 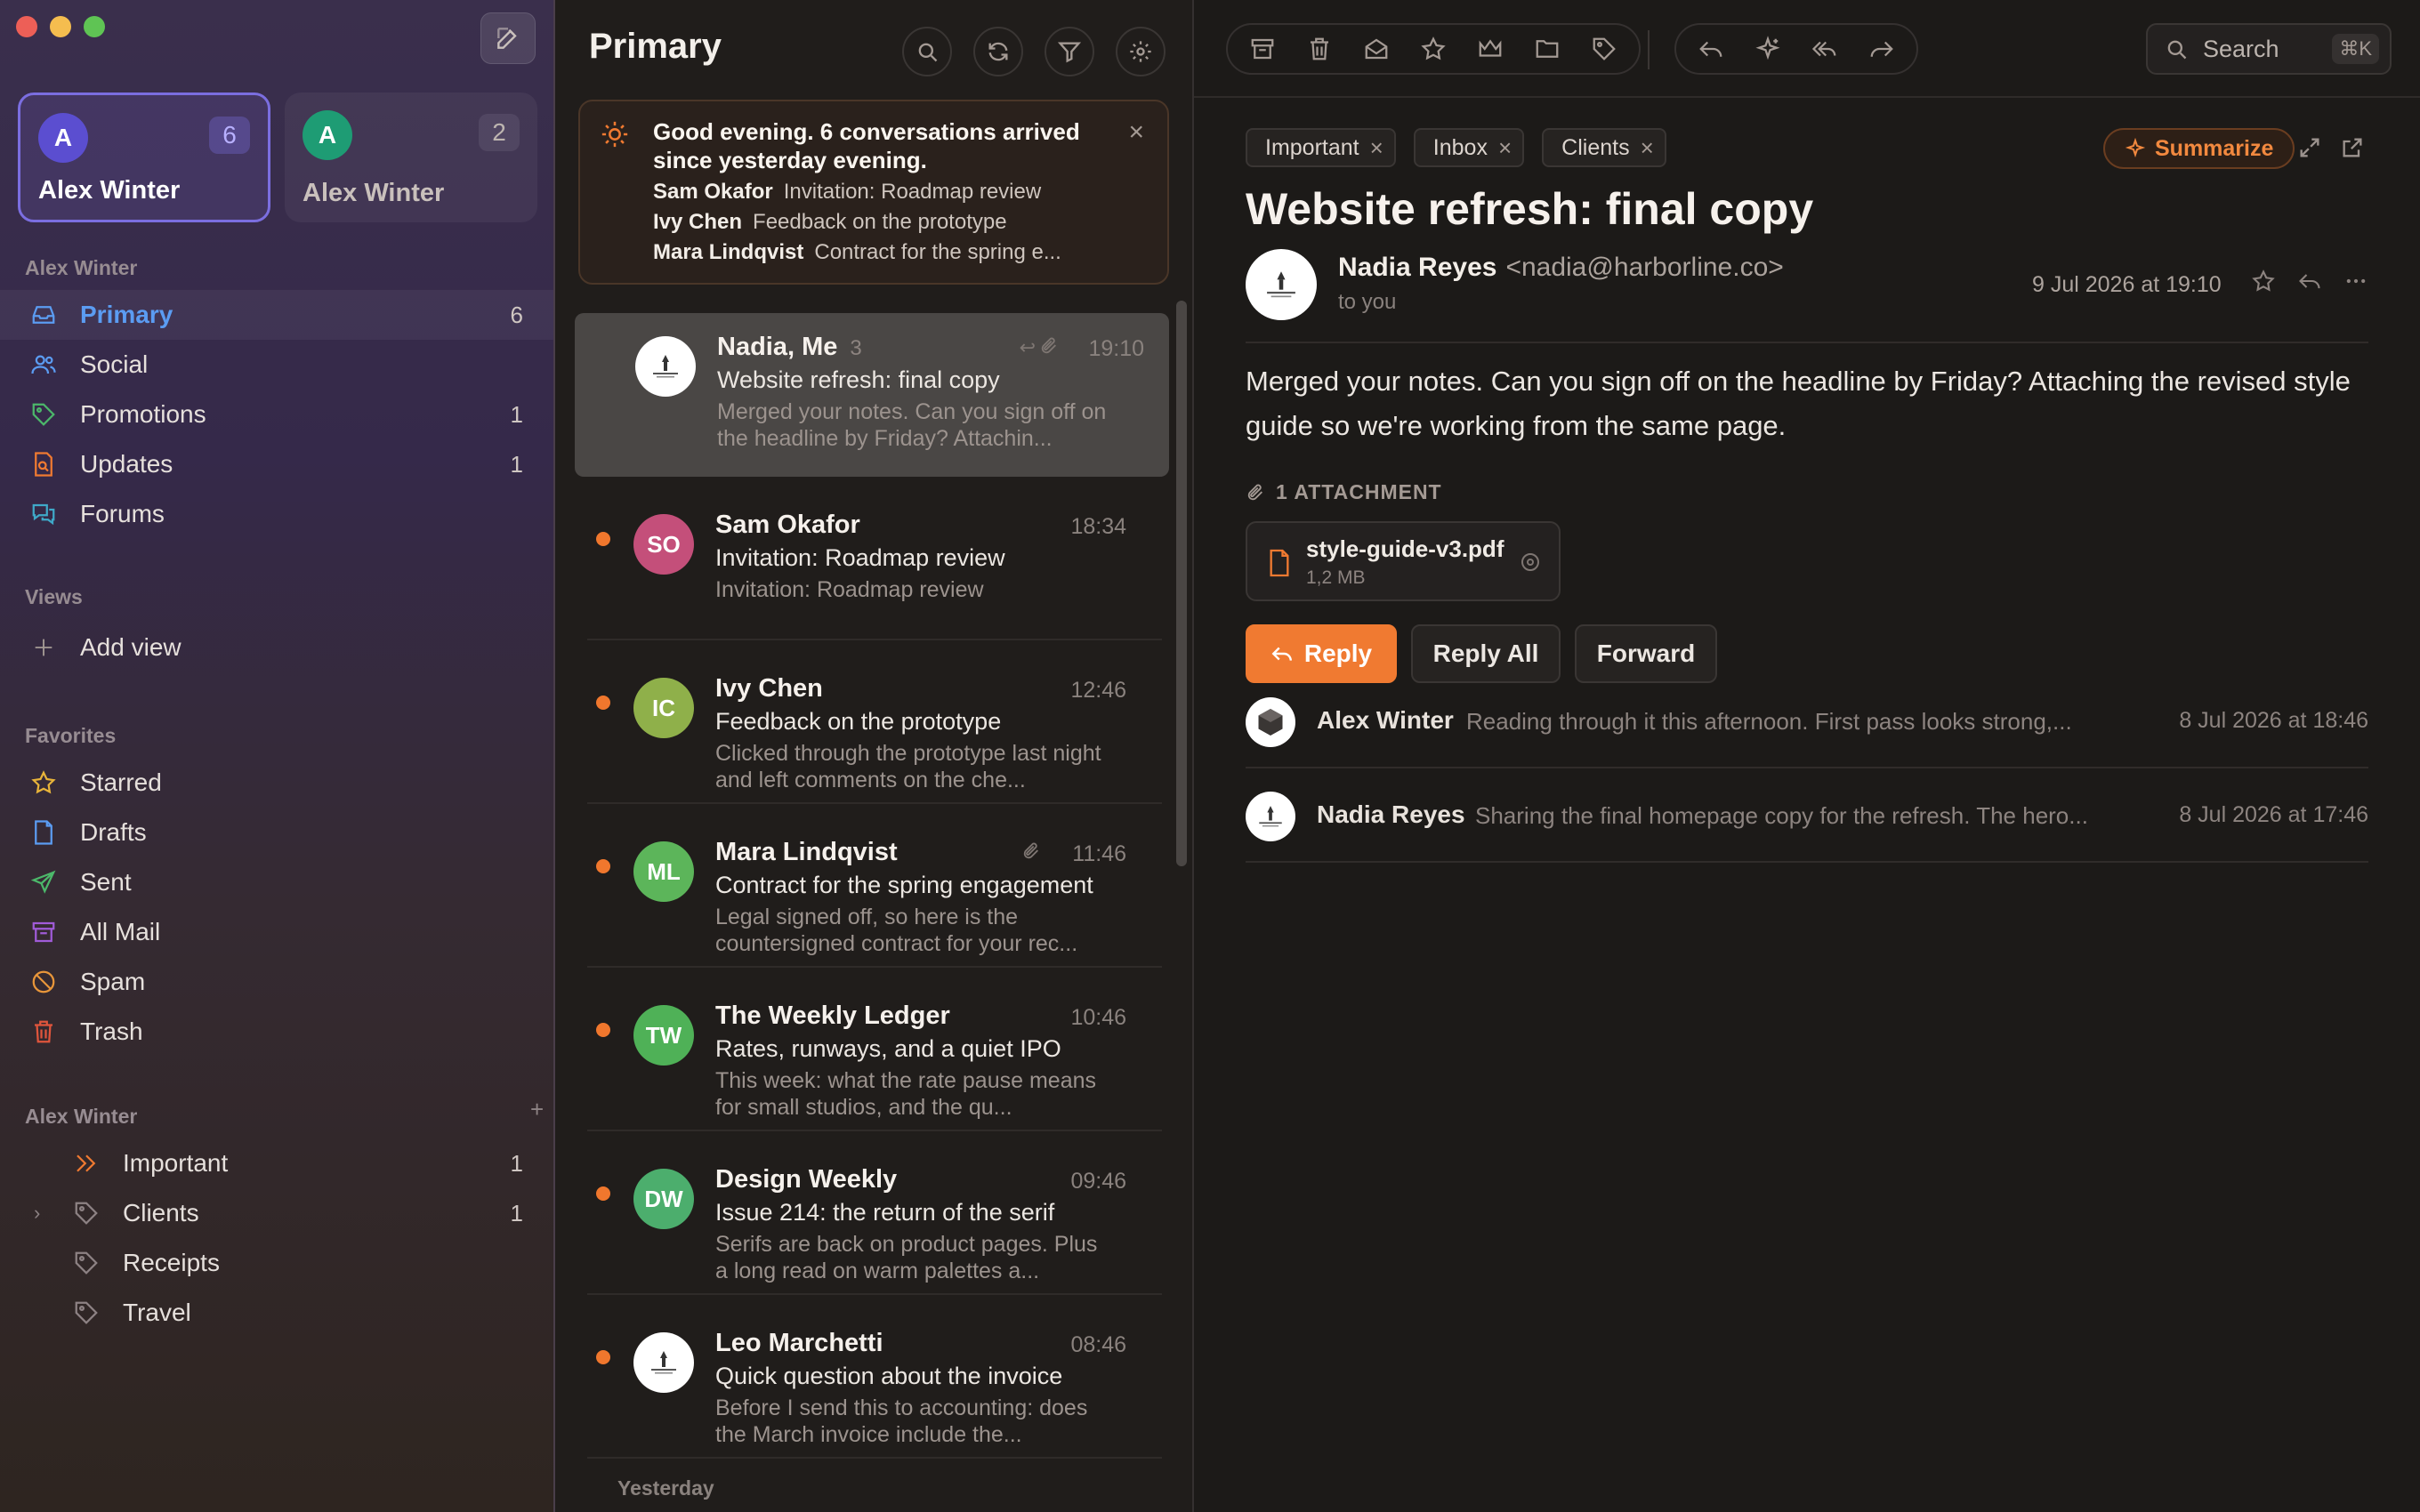 What do you see at coordinates (902, 192) in the screenshot?
I see `summary-row: Sam Okafor Invitation: Roadmap review` at bounding box center [902, 192].